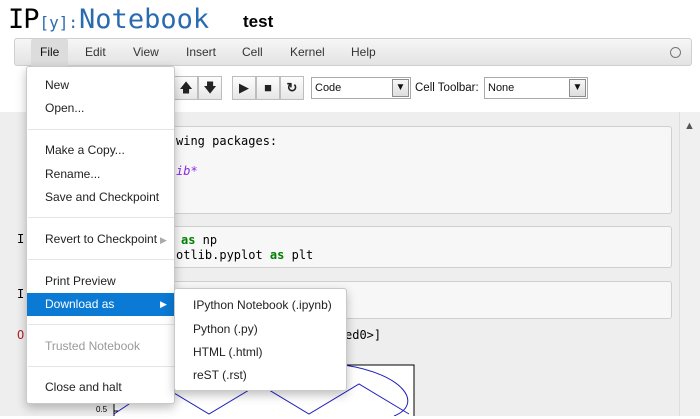 This screenshot has width=700, height=419. I want to click on cell-toolbar-value: None, so click(501, 88).